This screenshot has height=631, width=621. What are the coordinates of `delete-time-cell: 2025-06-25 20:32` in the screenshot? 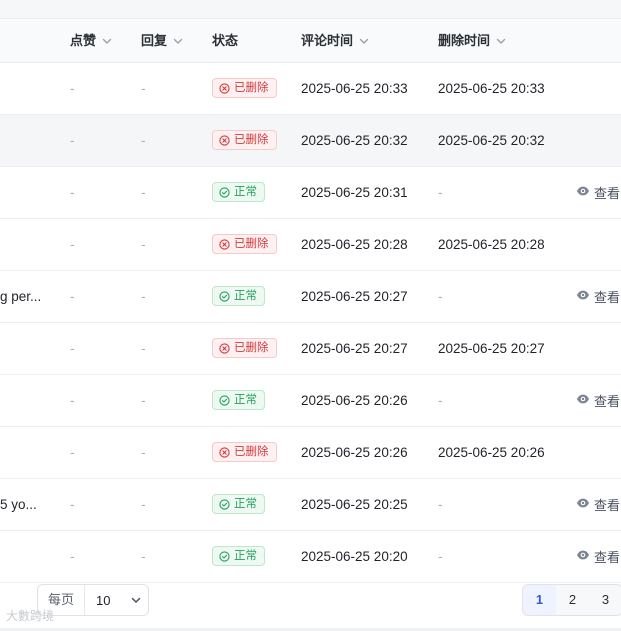 It's located at (491, 140).